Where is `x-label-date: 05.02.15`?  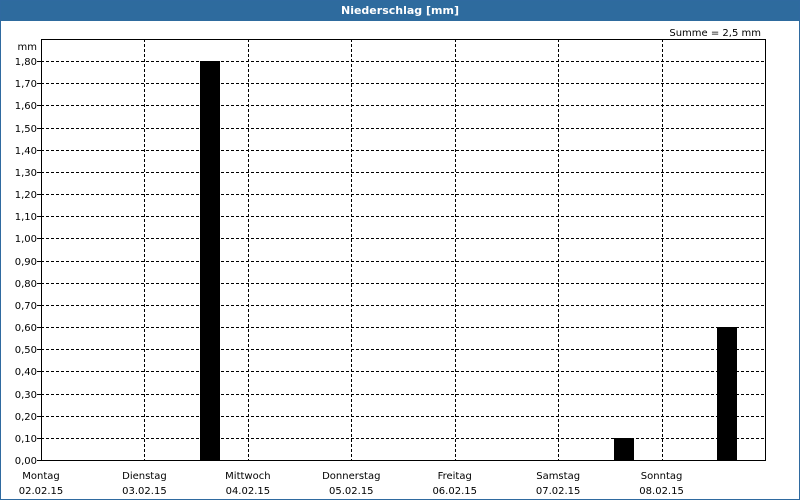
x-label-date: 05.02.15 is located at coordinates (351, 491).